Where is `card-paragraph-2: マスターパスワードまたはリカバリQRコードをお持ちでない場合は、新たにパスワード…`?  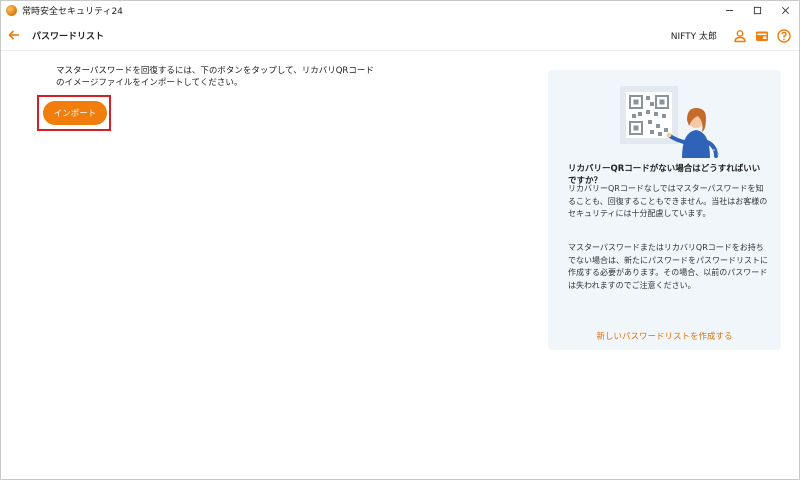
card-paragraph-2: マスターパスワードまたはリカバリQRコードをお持ちでない場合は、新たにパスワード… is located at coordinates (668, 266).